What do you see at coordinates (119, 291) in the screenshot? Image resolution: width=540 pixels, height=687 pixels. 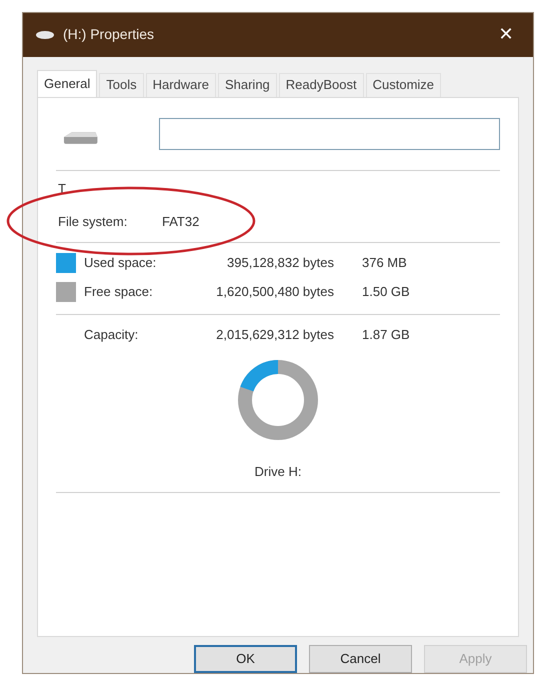 I see `space-label: Free space:` at bounding box center [119, 291].